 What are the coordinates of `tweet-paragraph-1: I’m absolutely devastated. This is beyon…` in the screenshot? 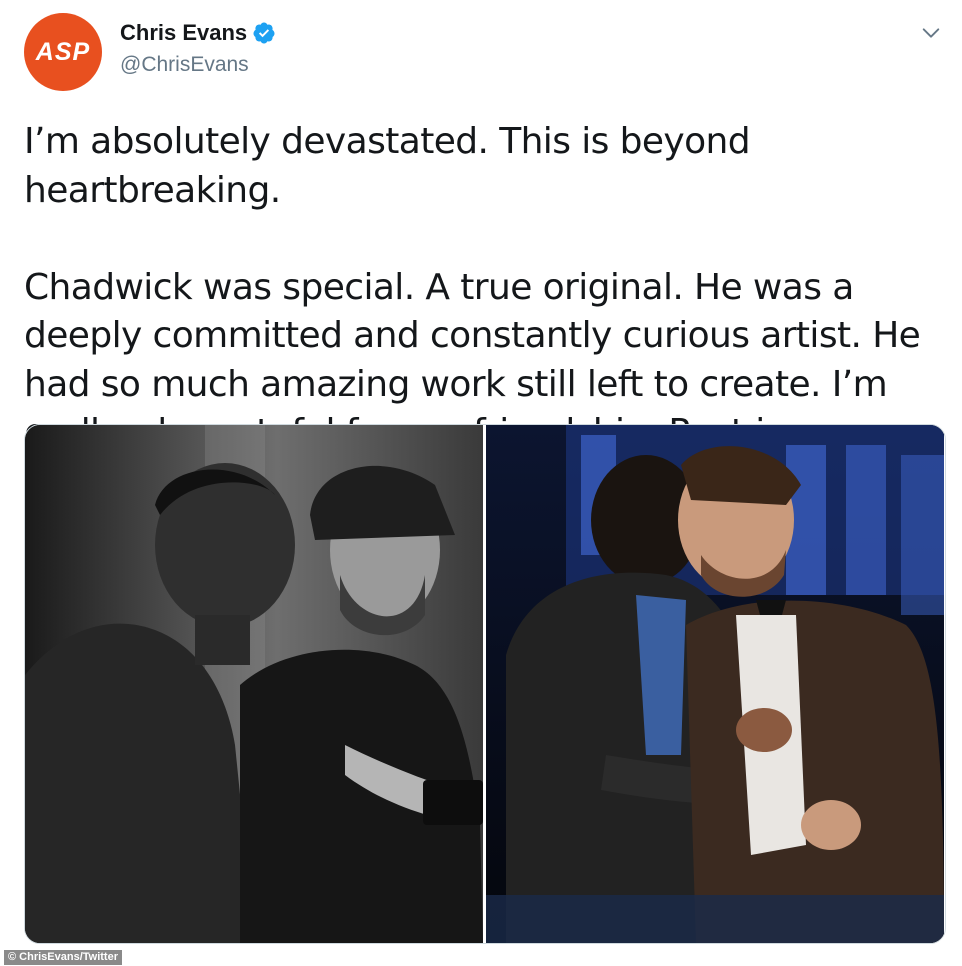 It's located at (392, 166).